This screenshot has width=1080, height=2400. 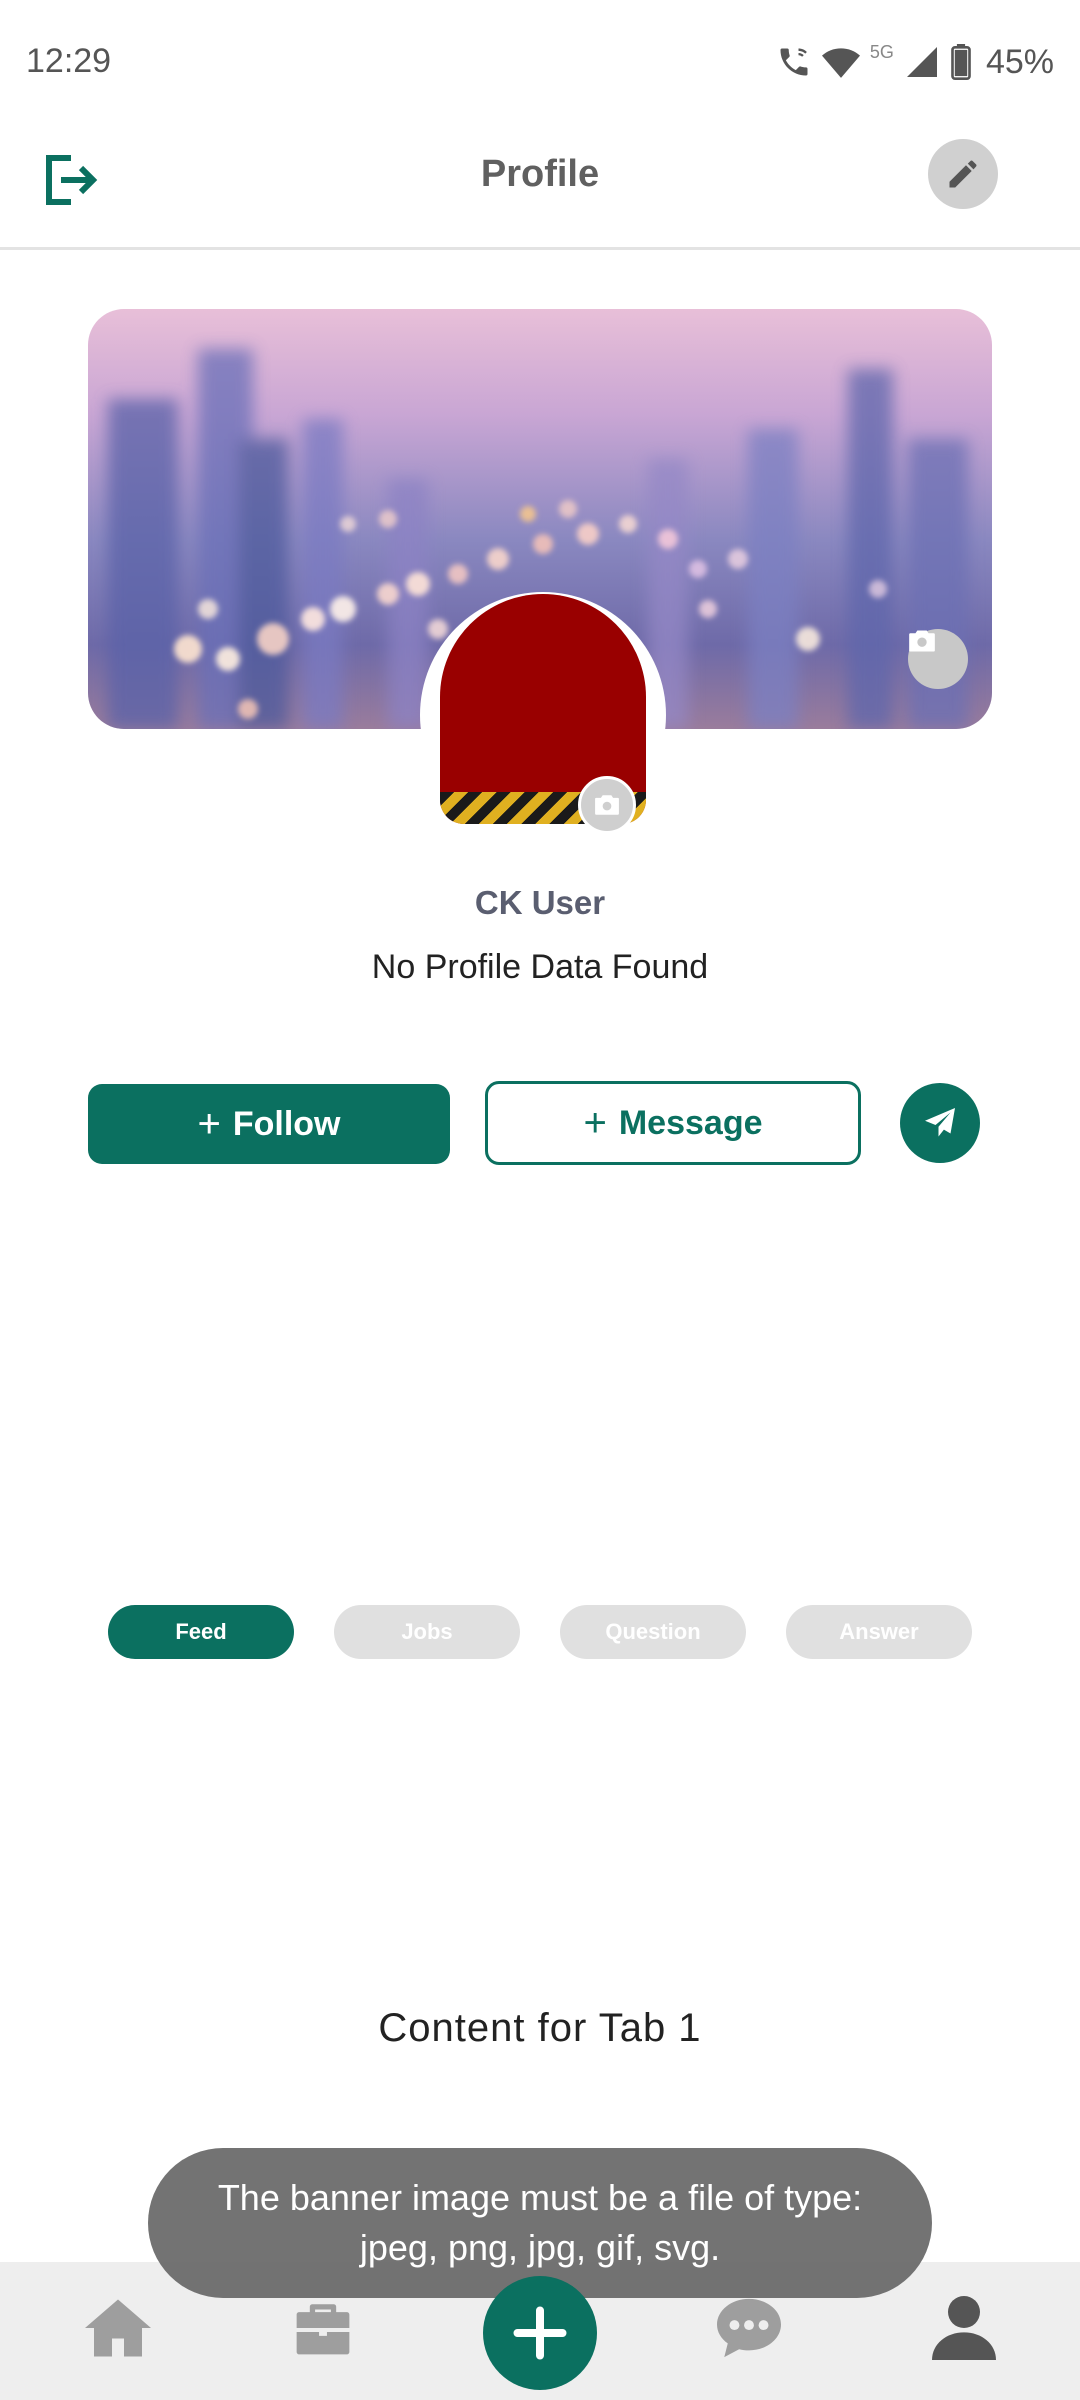 I want to click on app-header: Profile, so click(x=540, y=187).